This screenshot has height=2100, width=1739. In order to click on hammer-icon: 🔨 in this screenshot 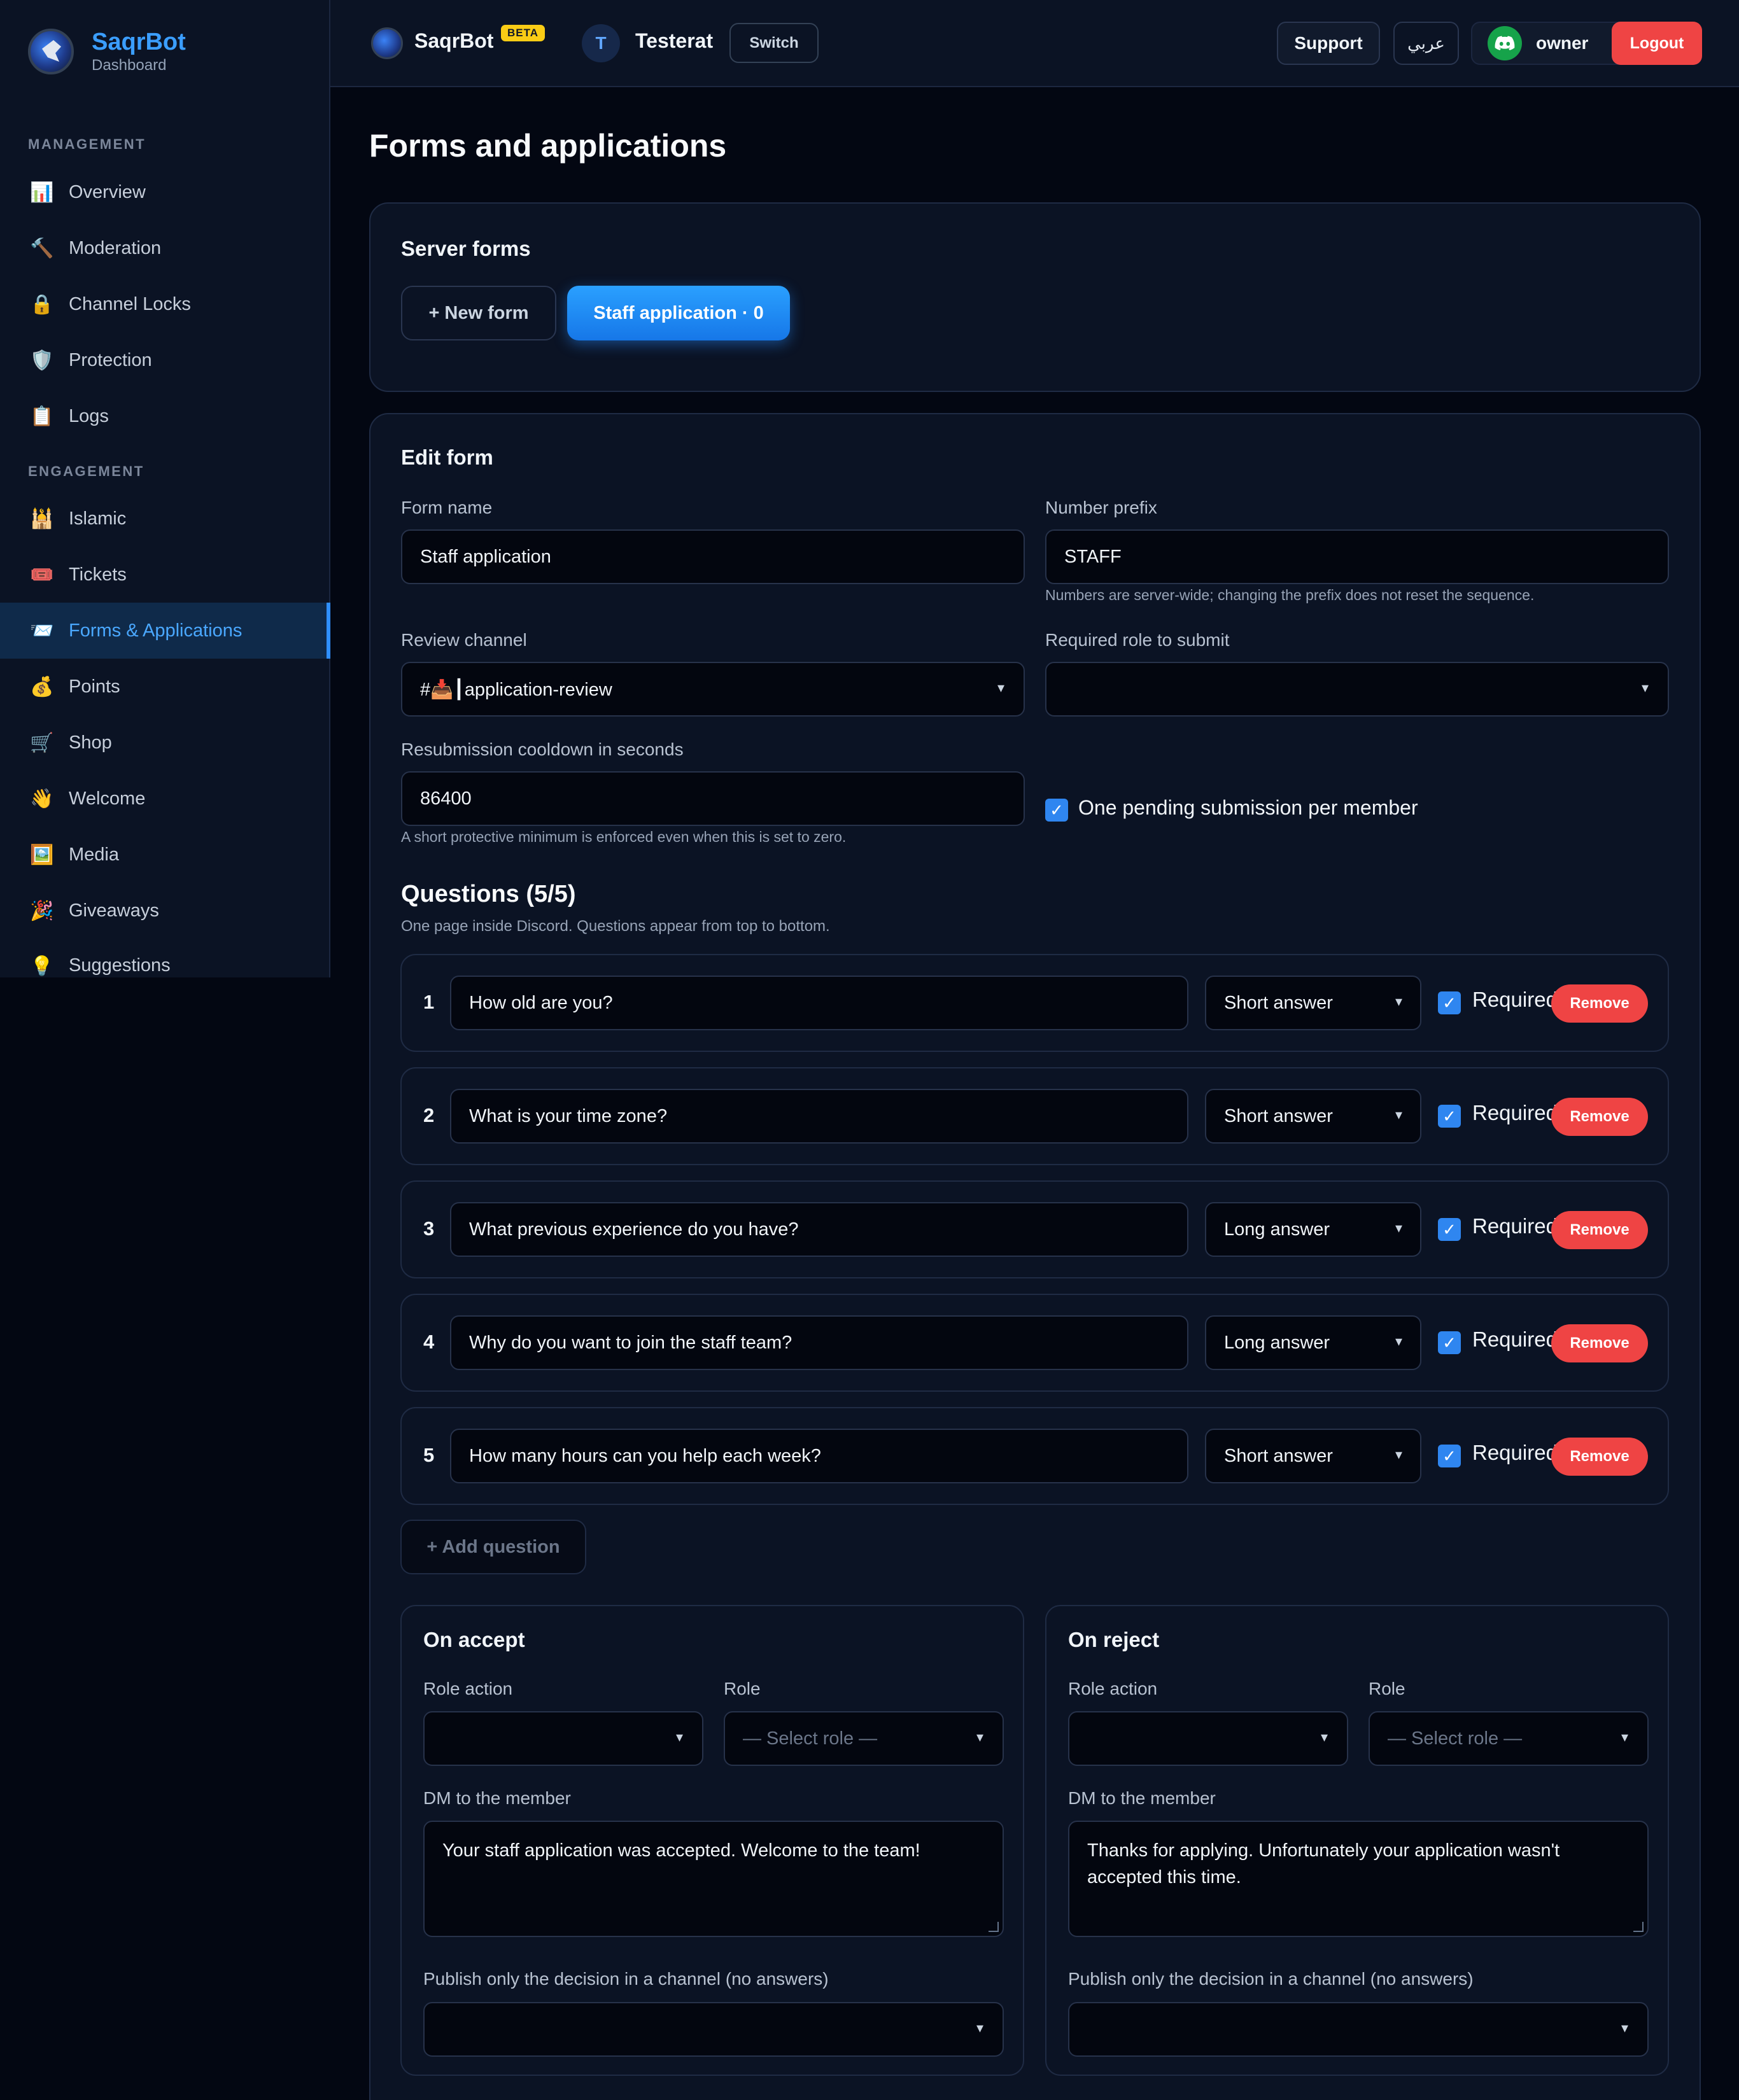, I will do `click(42, 248)`.